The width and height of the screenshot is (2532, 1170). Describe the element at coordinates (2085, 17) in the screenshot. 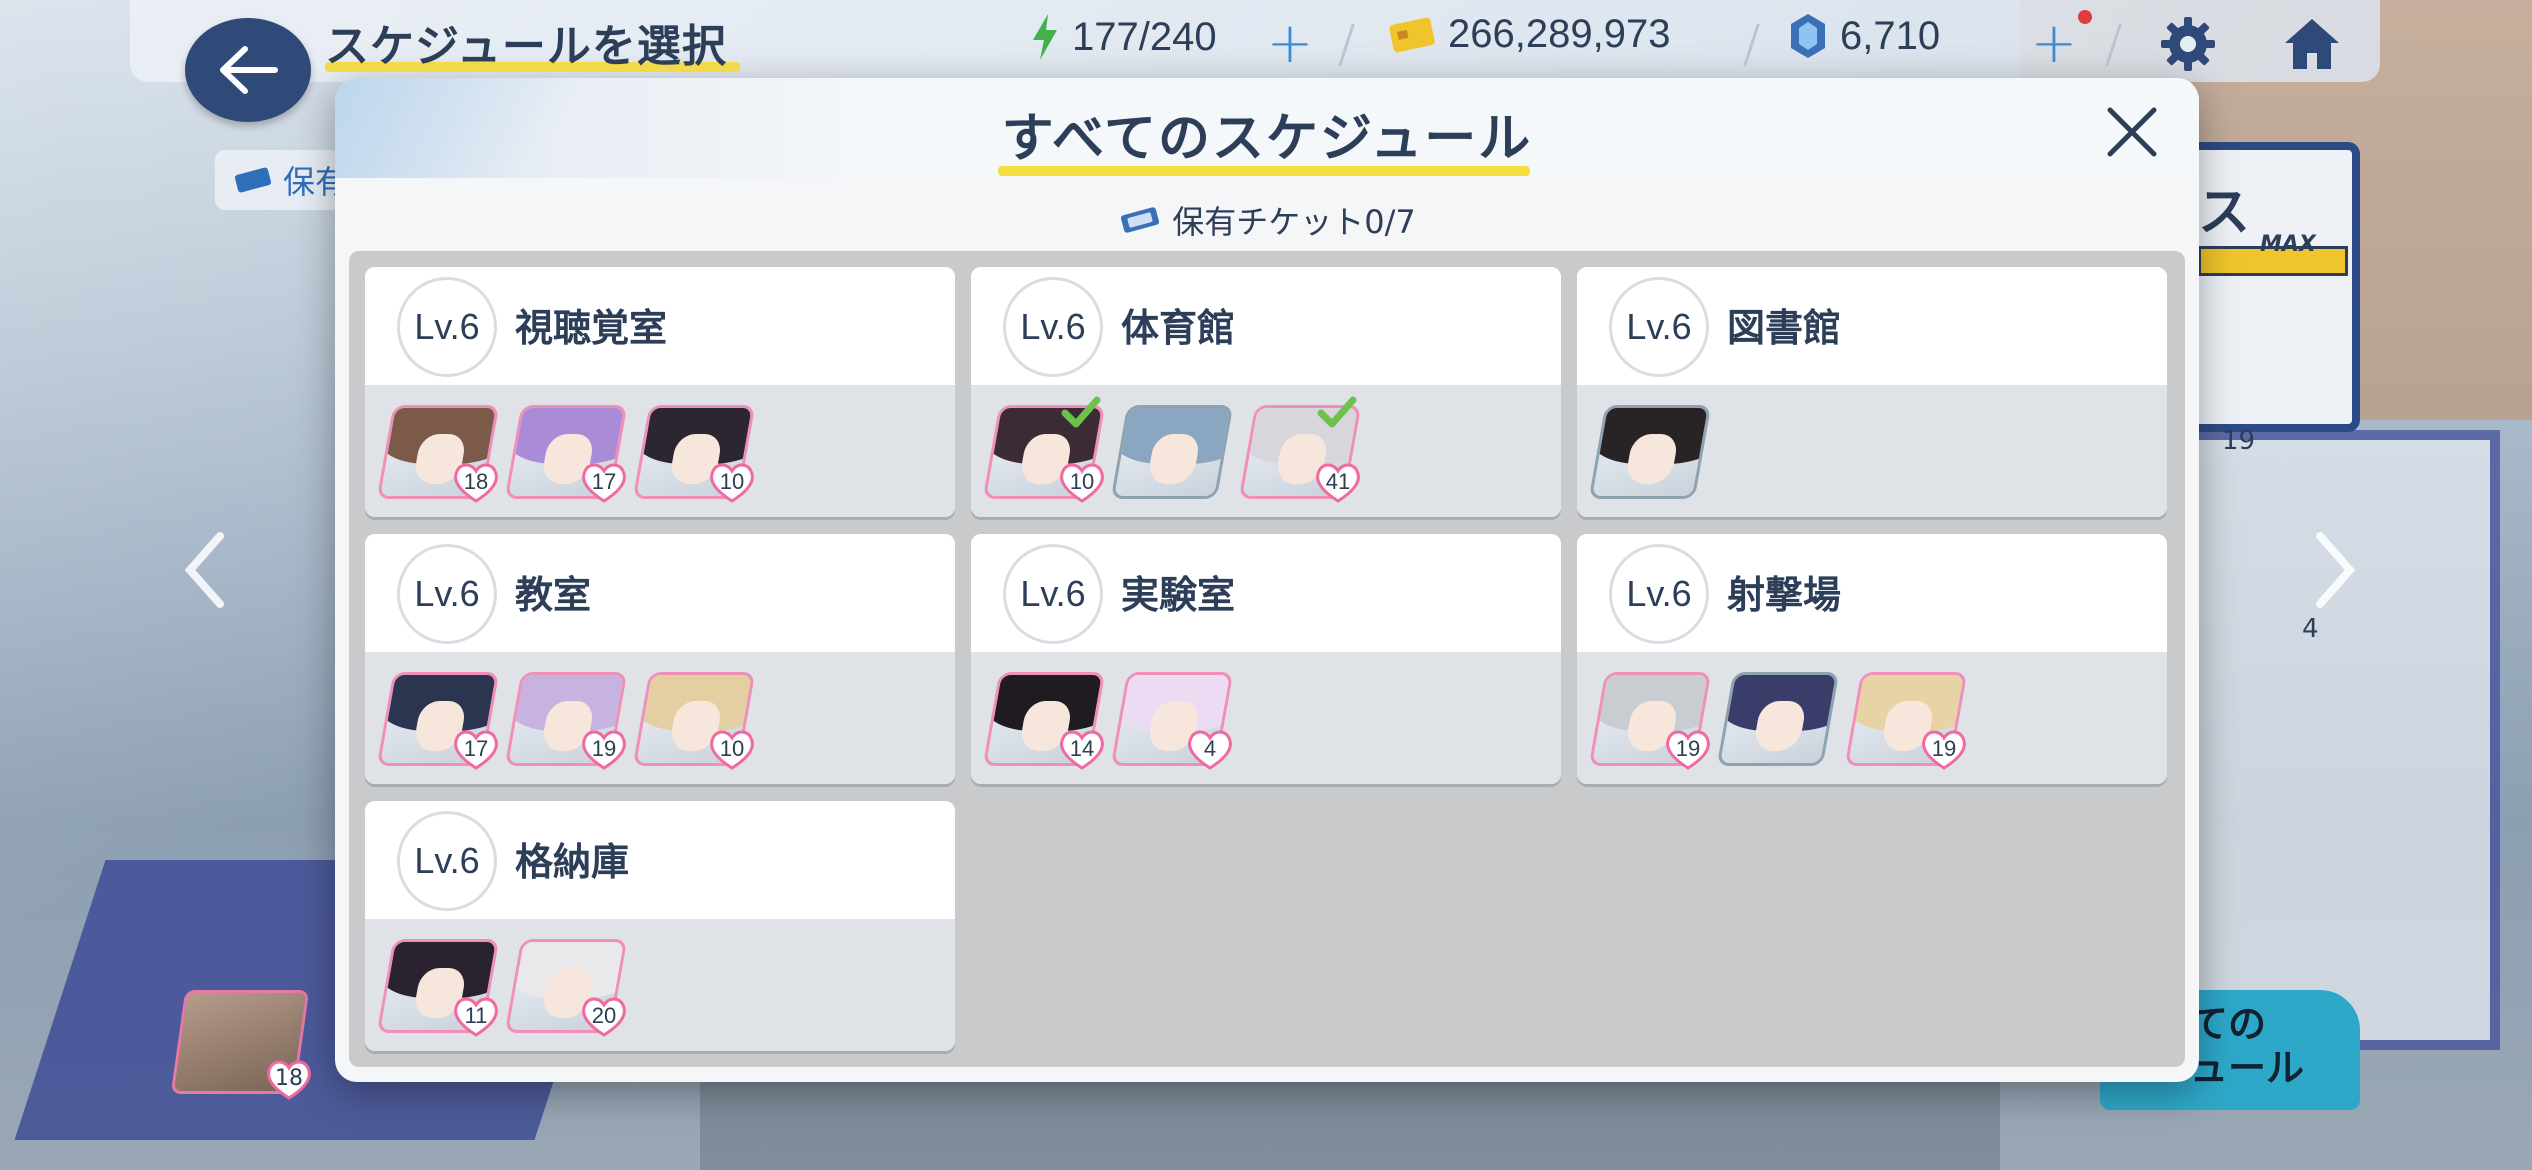

I see `notification-dot` at that location.